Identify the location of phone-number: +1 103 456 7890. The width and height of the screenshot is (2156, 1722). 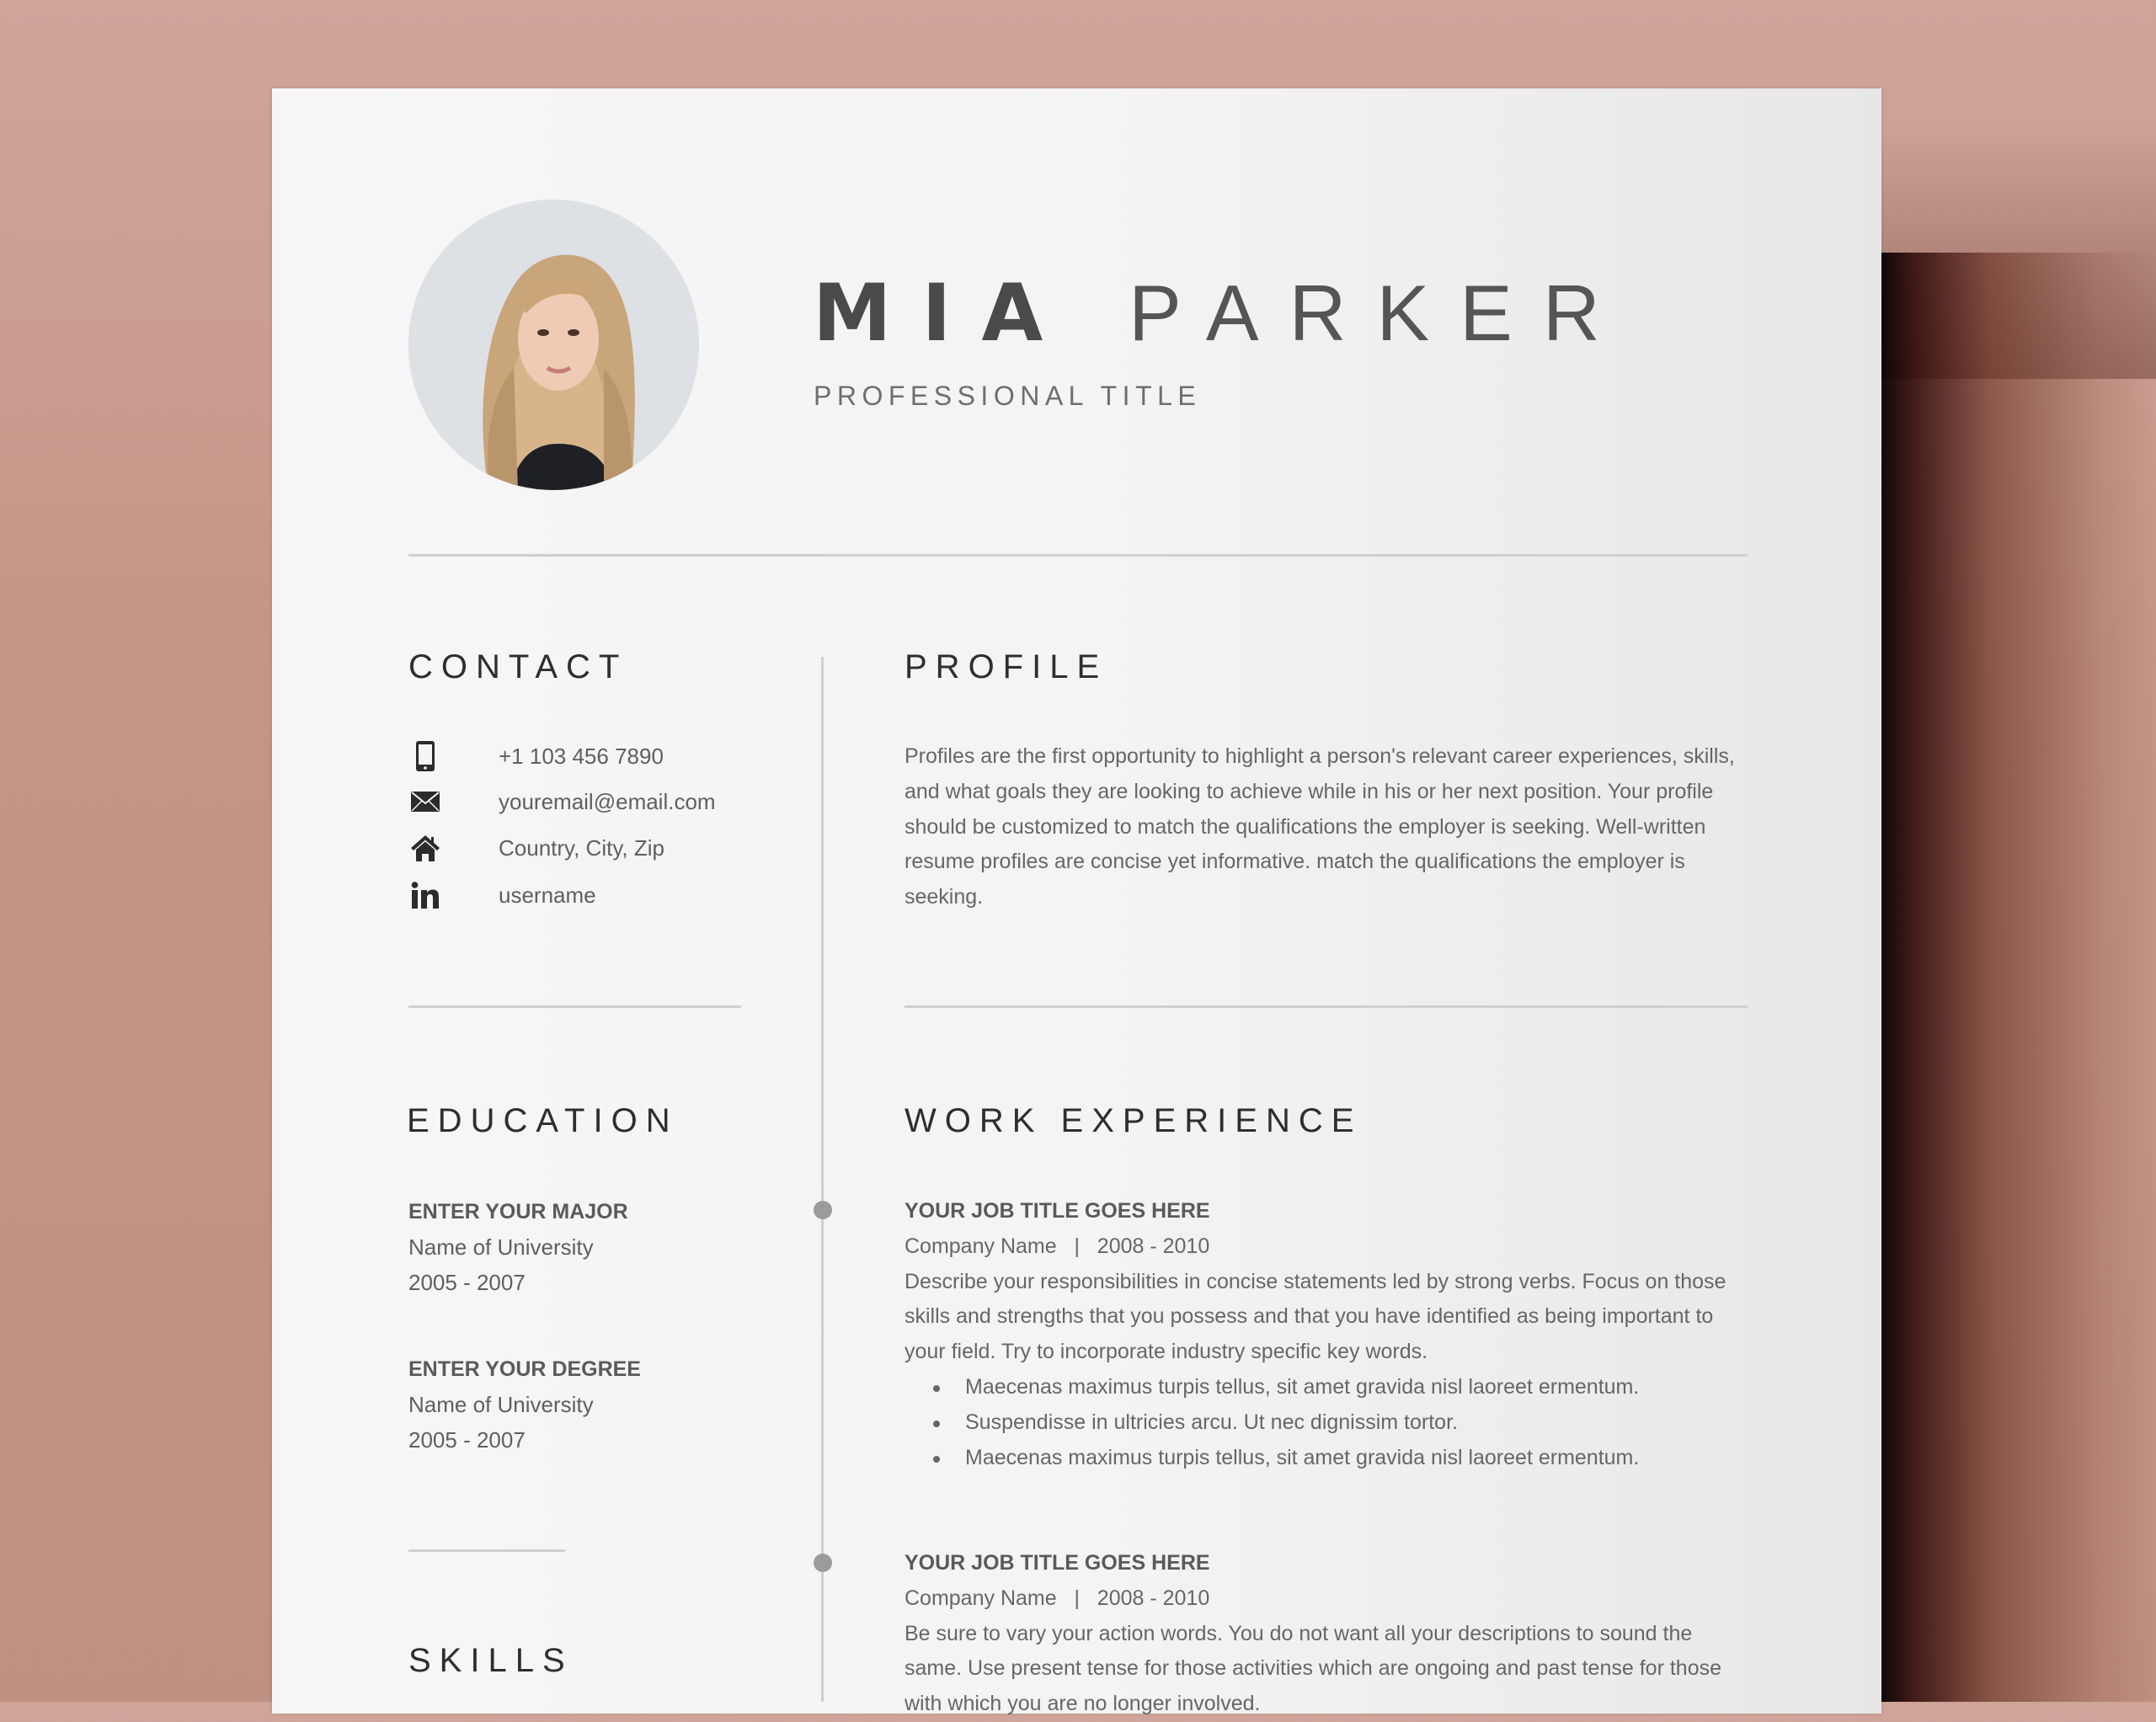
(581, 756).